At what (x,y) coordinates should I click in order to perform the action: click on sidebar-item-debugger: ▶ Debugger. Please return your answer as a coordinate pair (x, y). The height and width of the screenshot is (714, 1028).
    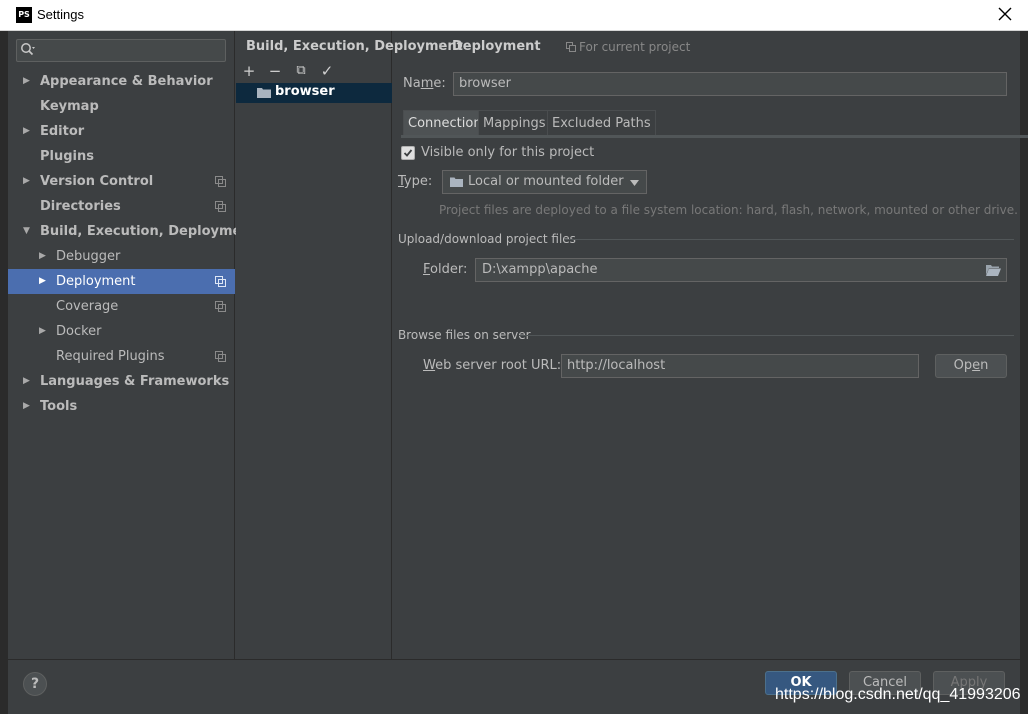
    Looking at the image, I should click on (121, 256).